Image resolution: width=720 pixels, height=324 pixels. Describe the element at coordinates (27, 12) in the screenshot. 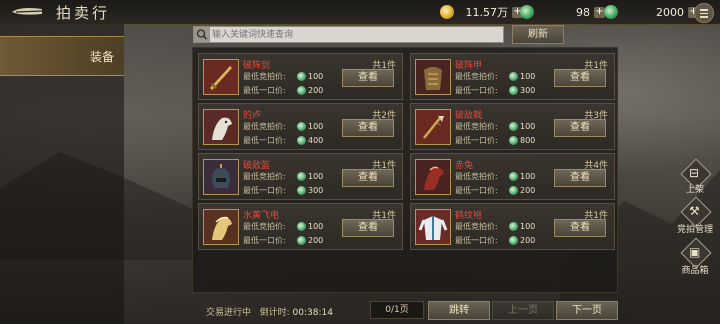

I see `back-arrow-icon` at that location.